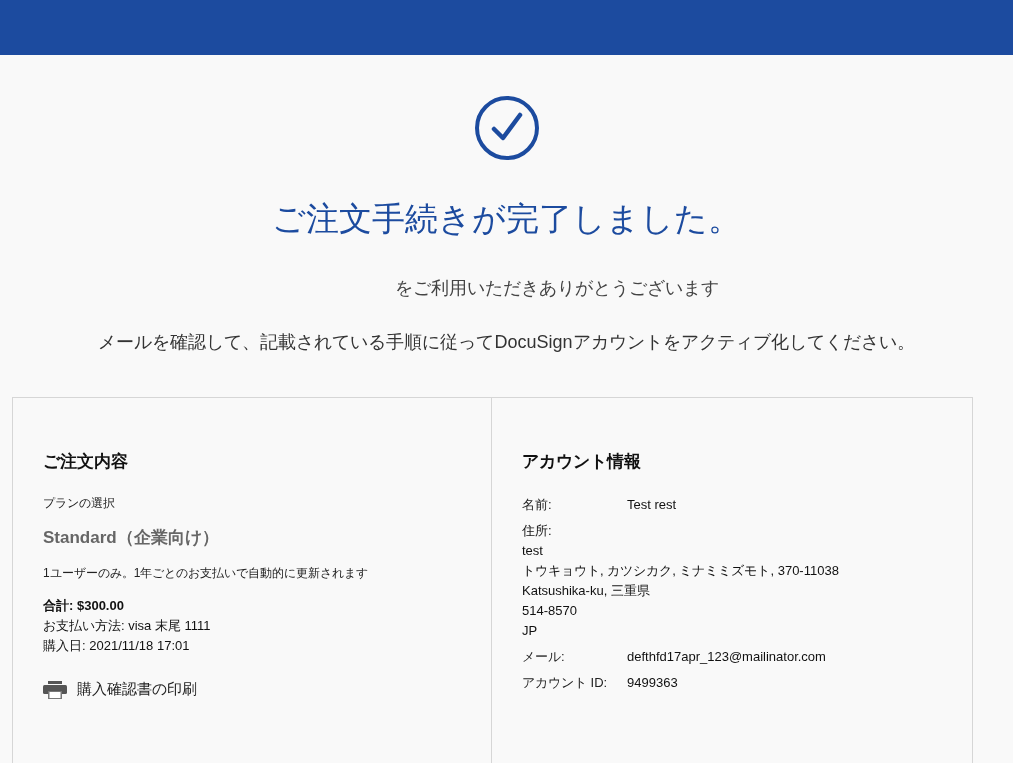 The height and width of the screenshot is (763, 1013). I want to click on address-line: JP, so click(530, 631).